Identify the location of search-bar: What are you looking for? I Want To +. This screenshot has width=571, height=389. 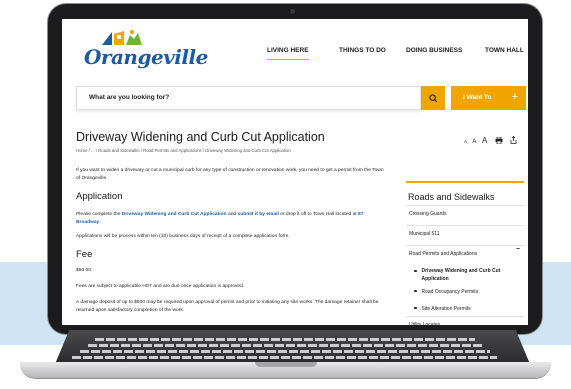
(301, 98).